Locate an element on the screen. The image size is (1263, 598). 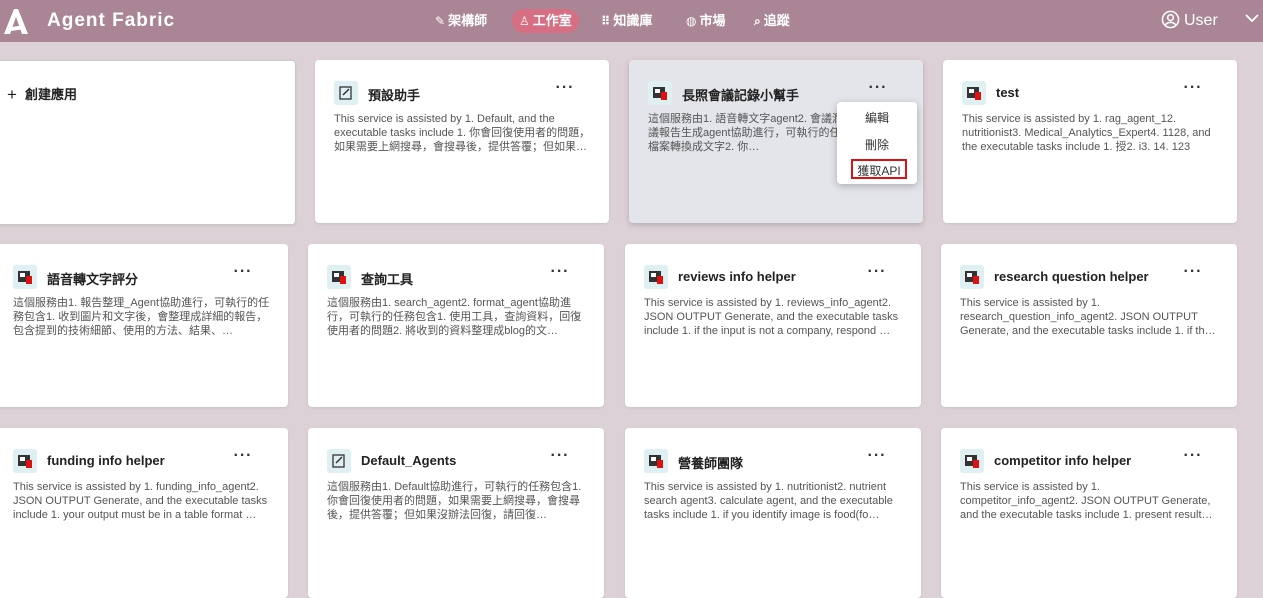
edit-menu-item: 編輯 is located at coordinates (877, 117).